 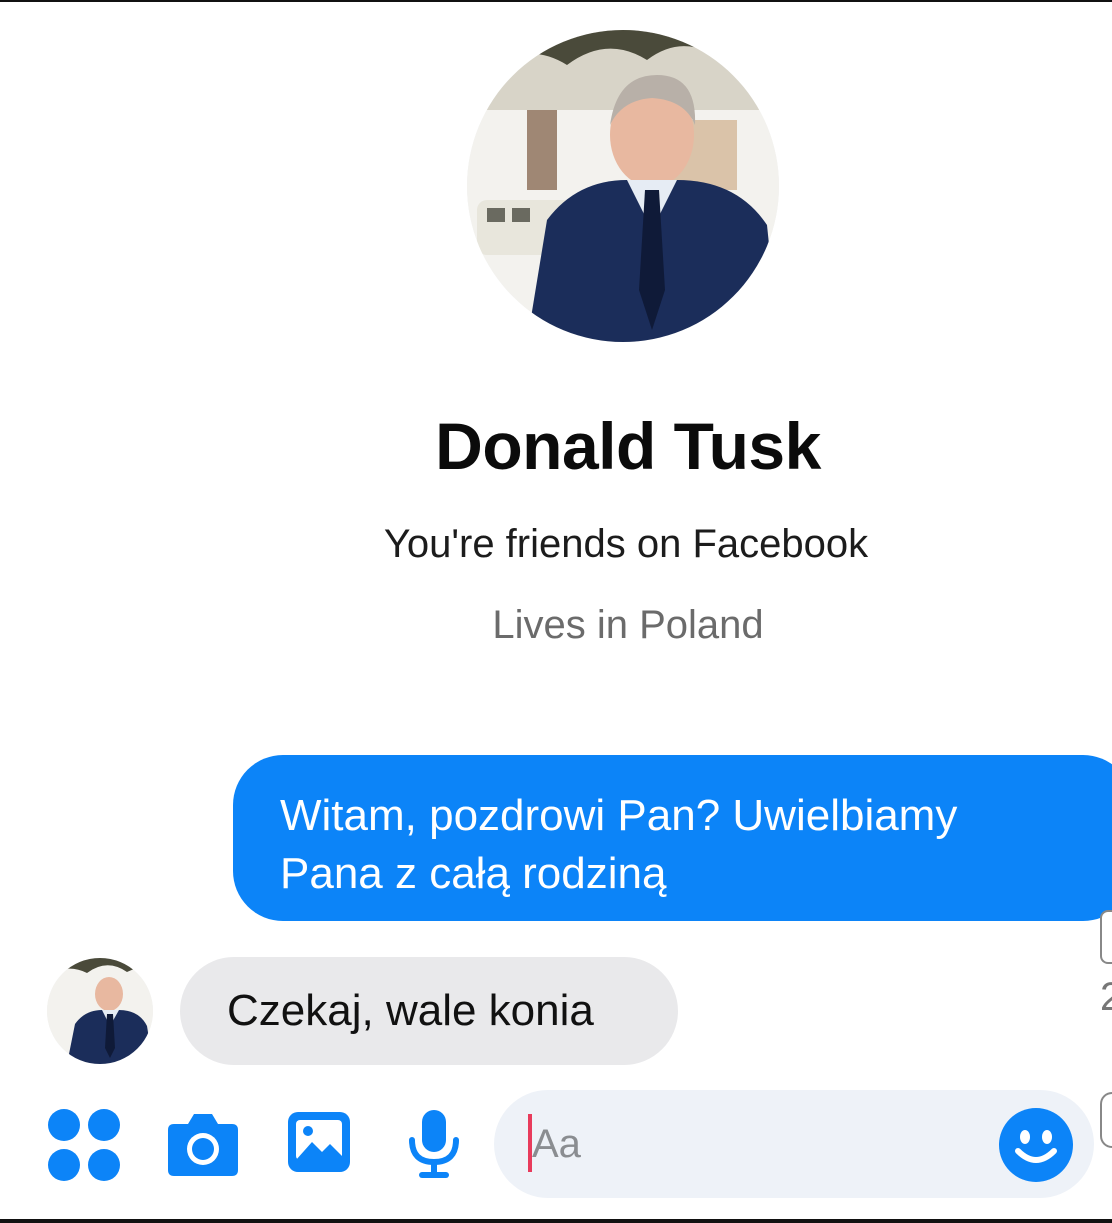 I want to click on message-input: Aa, so click(x=794, y=1144).